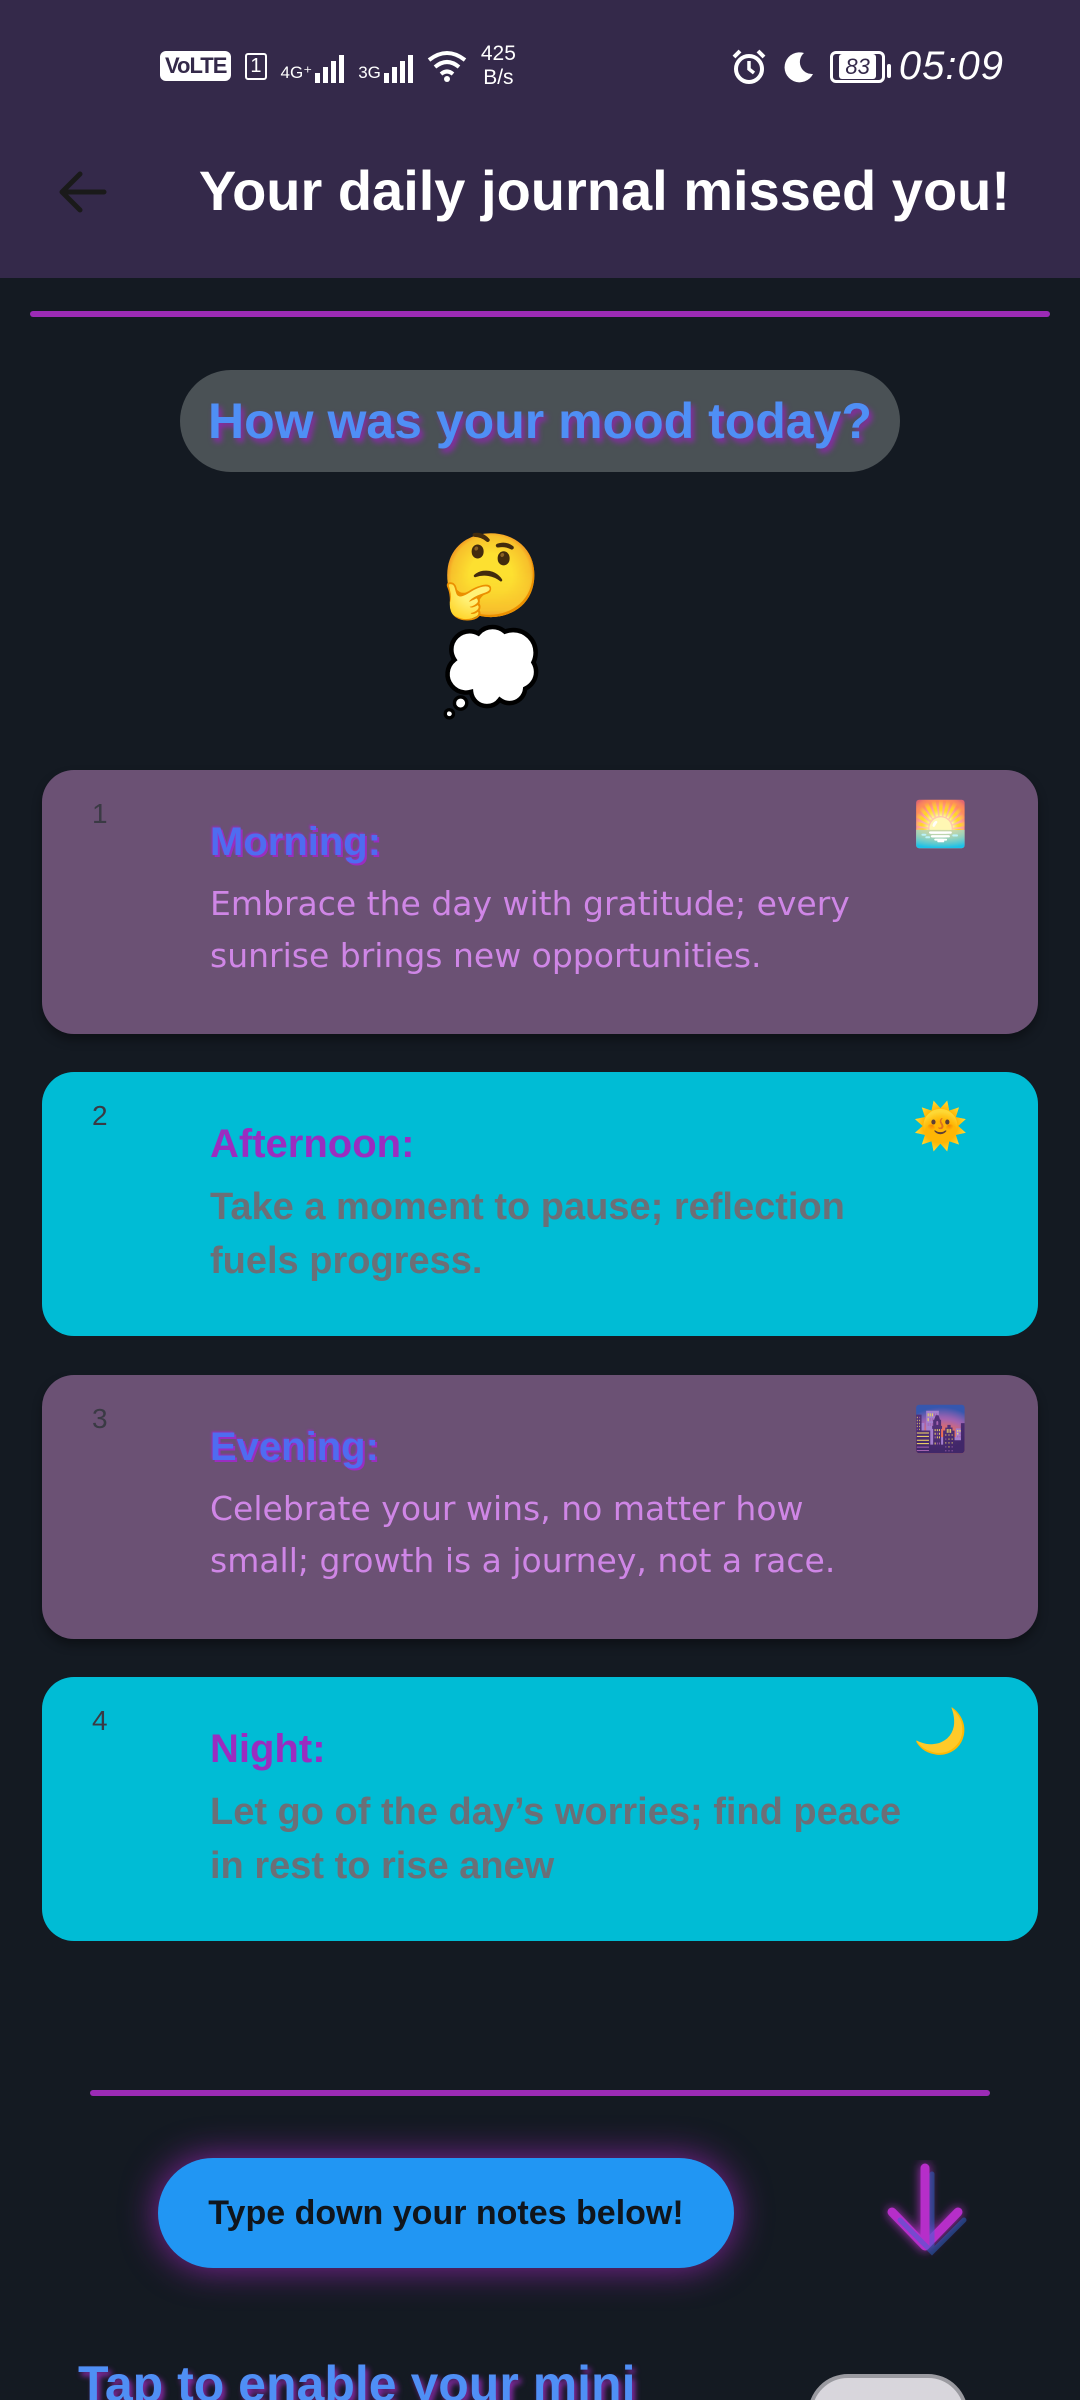 This screenshot has width=1080, height=2400. Describe the element at coordinates (940, 1429) in the screenshot. I see `entry-icon: 🌆` at that location.